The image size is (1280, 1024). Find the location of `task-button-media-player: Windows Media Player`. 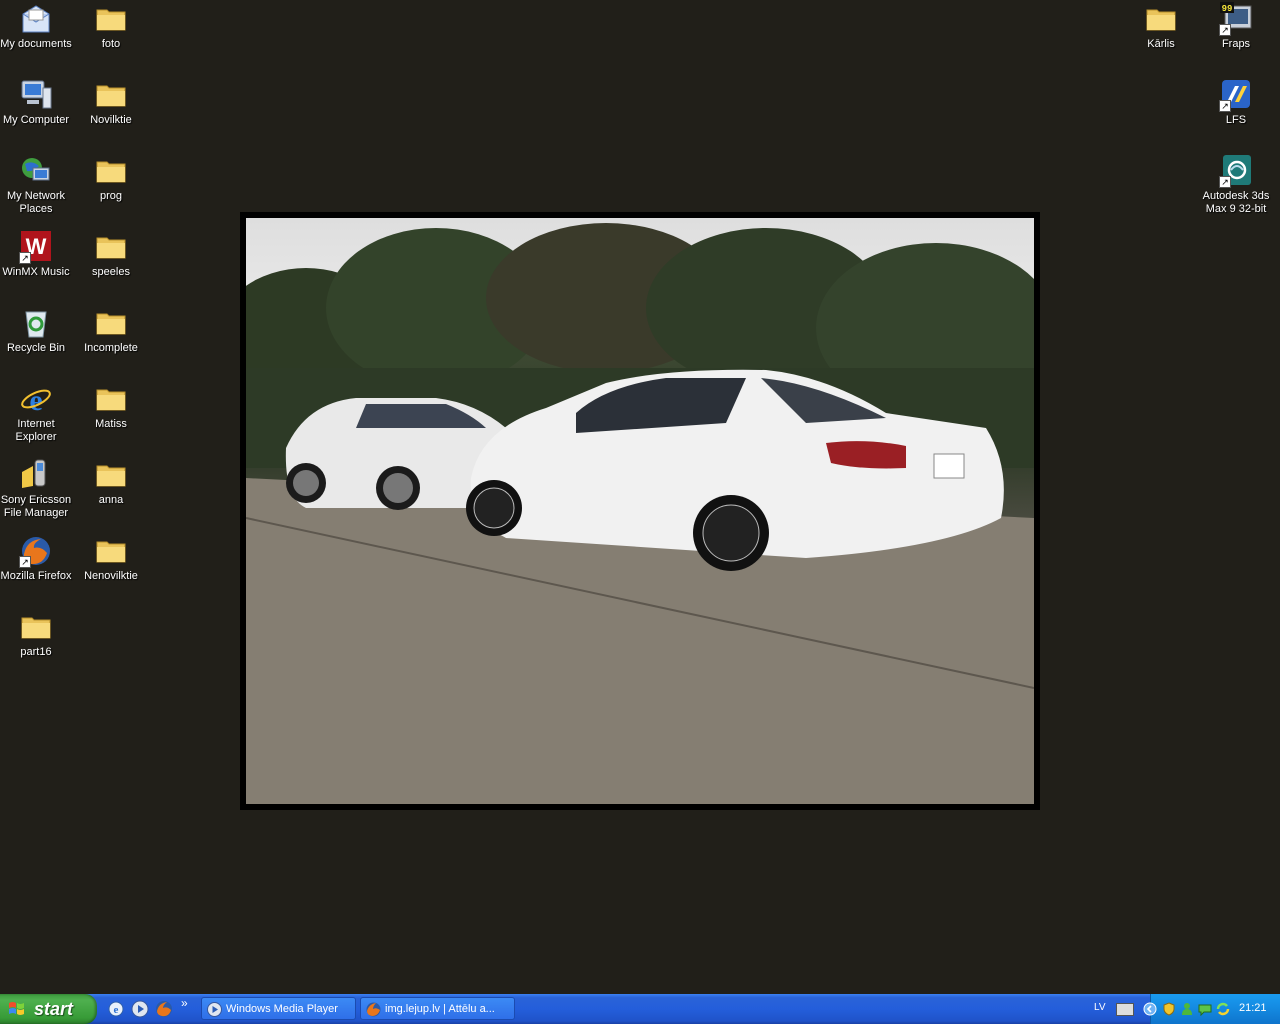

task-button-media-player: Windows Media Player is located at coordinates (278, 1008).